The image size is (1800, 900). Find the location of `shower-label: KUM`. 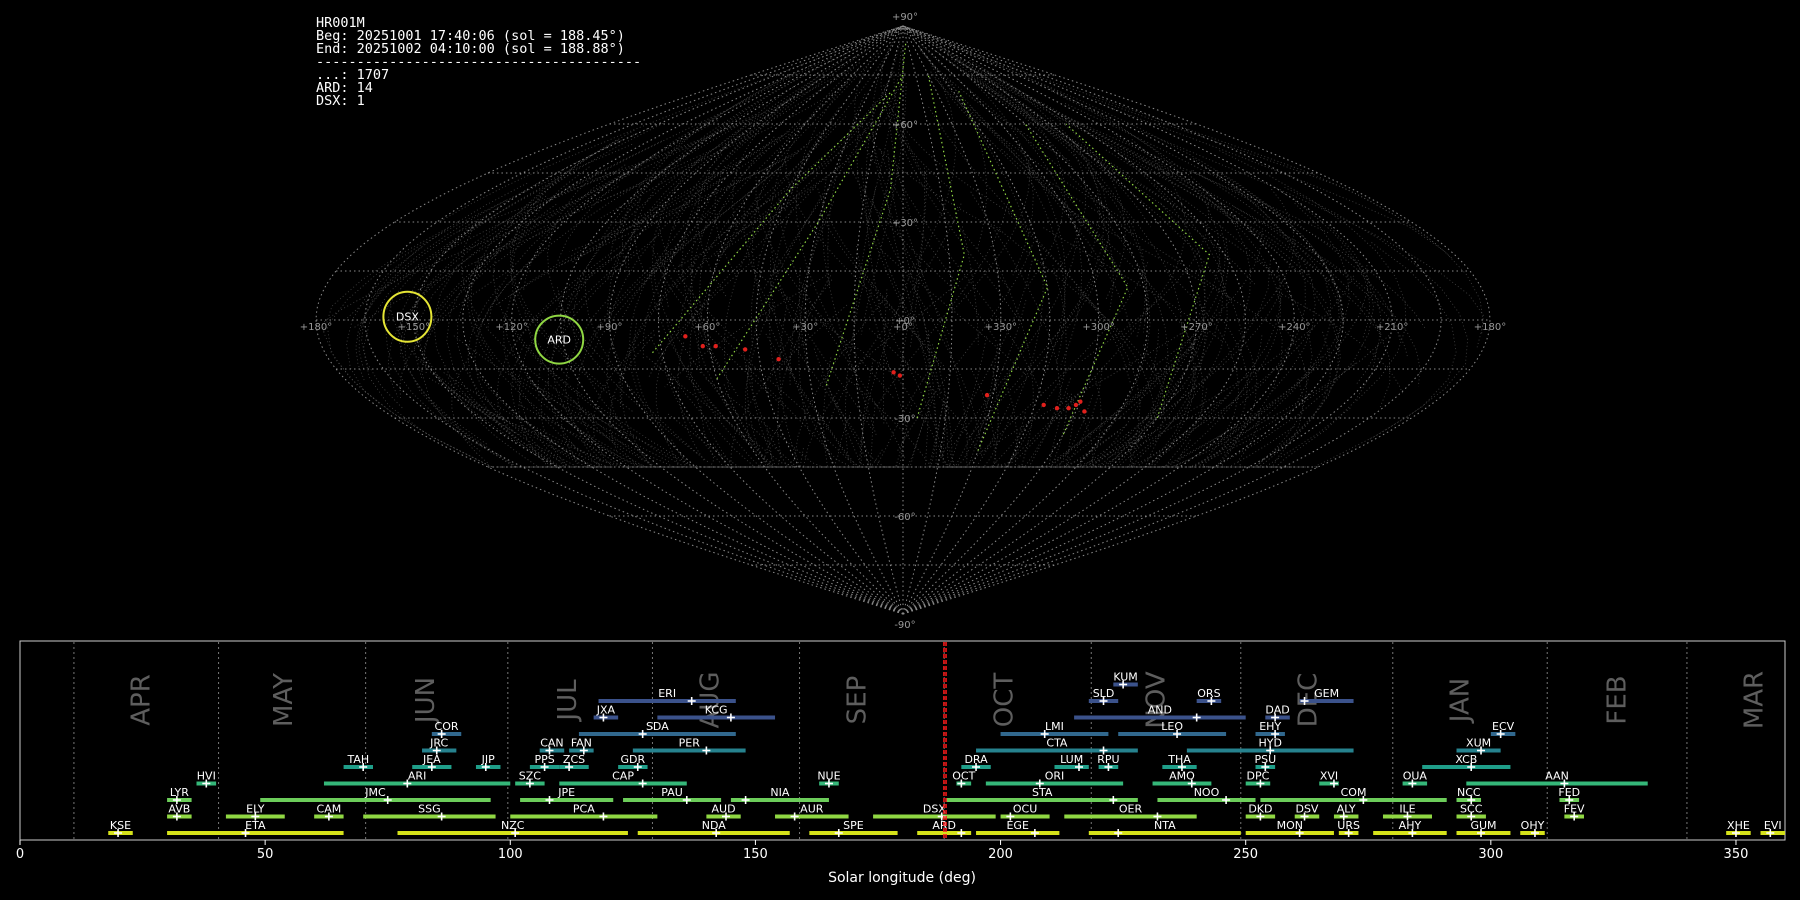

shower-label: KUM is located at coordinates (1125, 677).